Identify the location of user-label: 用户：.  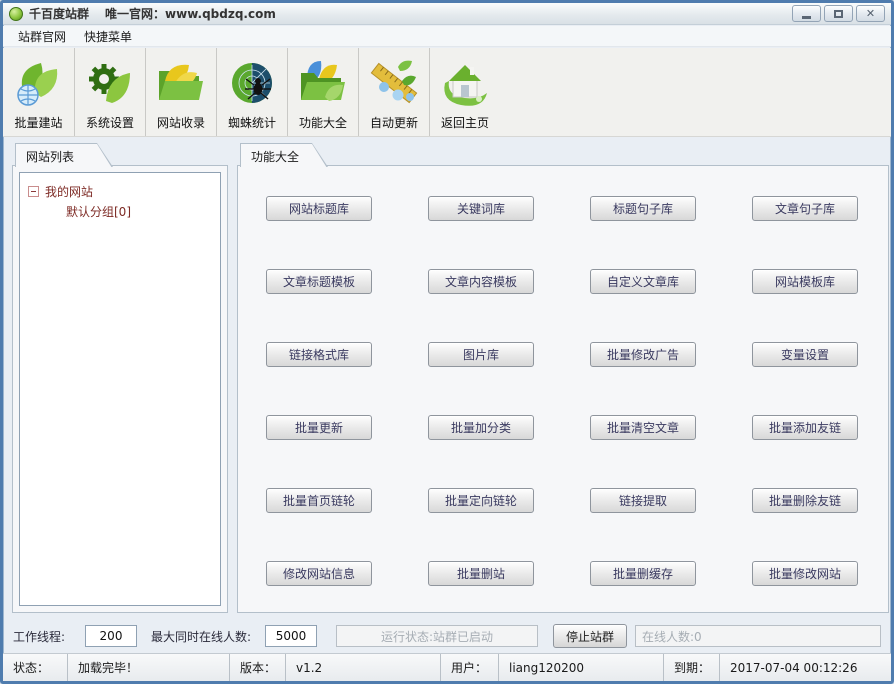
(469, 667).